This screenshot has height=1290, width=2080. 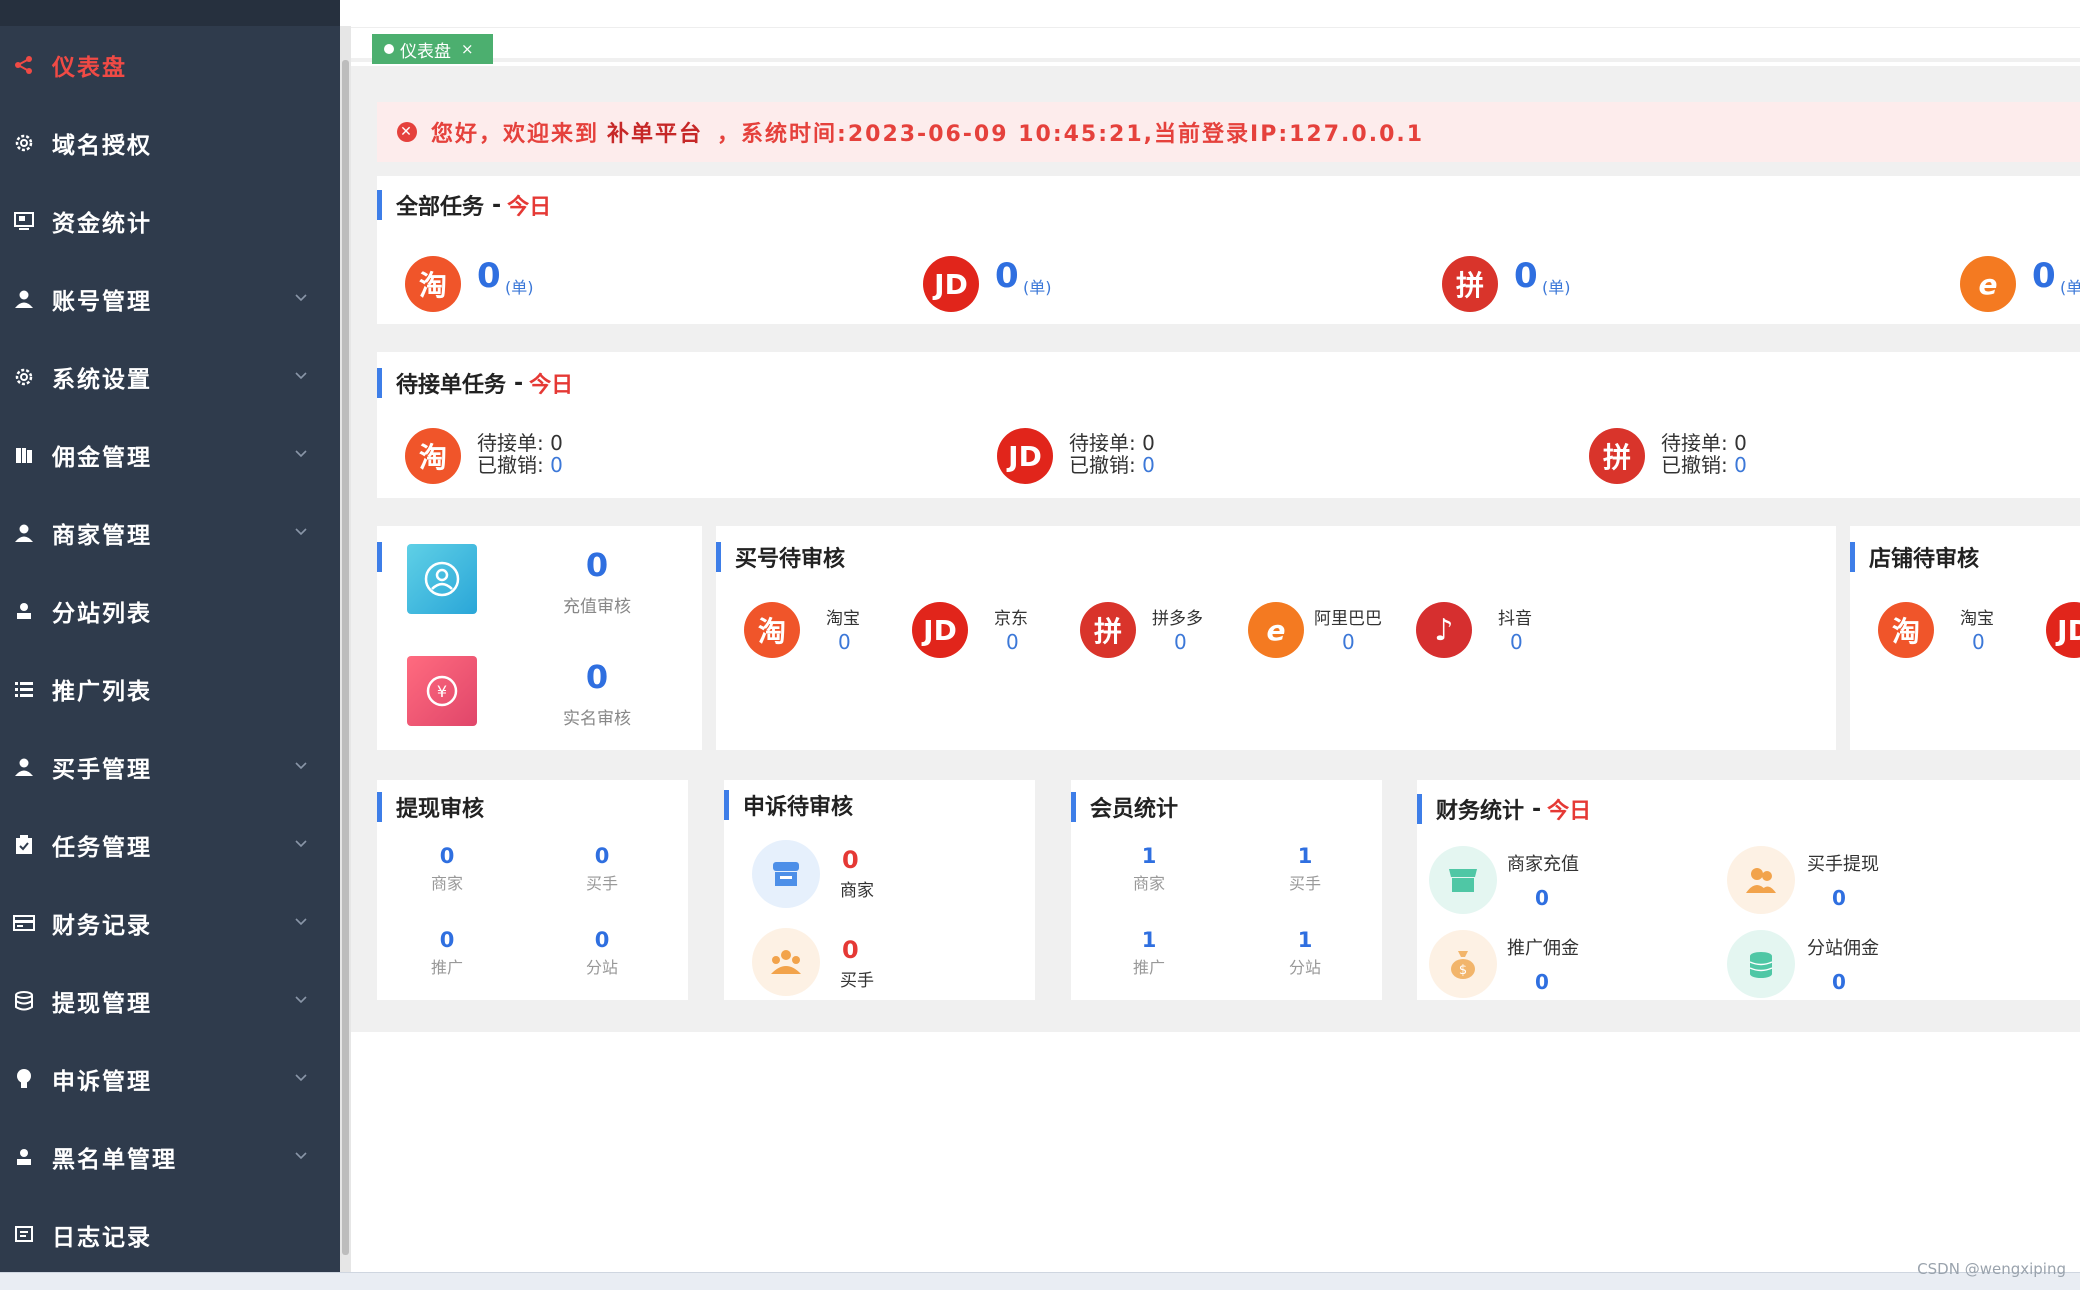 What do you see at coordinates (170, 611) in the screenshot?
I see `sidebar-item-substations: 分站列表` at bounding box center [170, 611].